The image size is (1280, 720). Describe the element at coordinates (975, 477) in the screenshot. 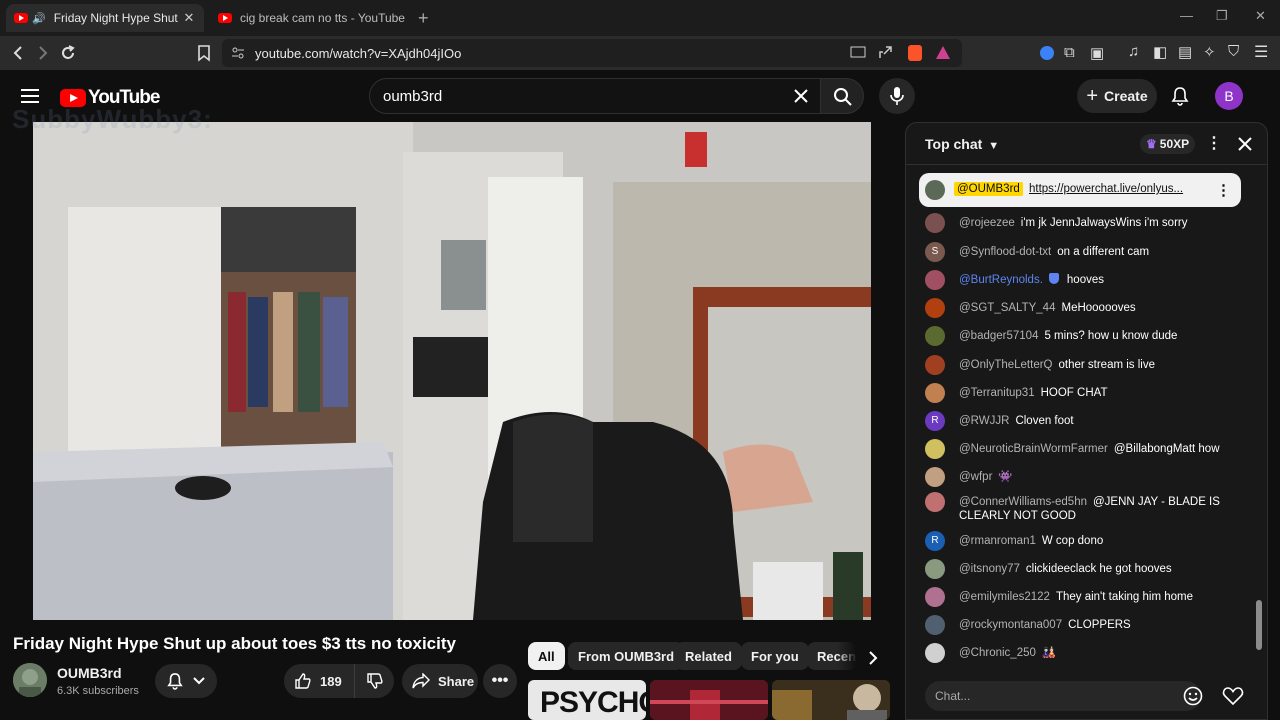

I see `chat-username: @wfpr` at that location.